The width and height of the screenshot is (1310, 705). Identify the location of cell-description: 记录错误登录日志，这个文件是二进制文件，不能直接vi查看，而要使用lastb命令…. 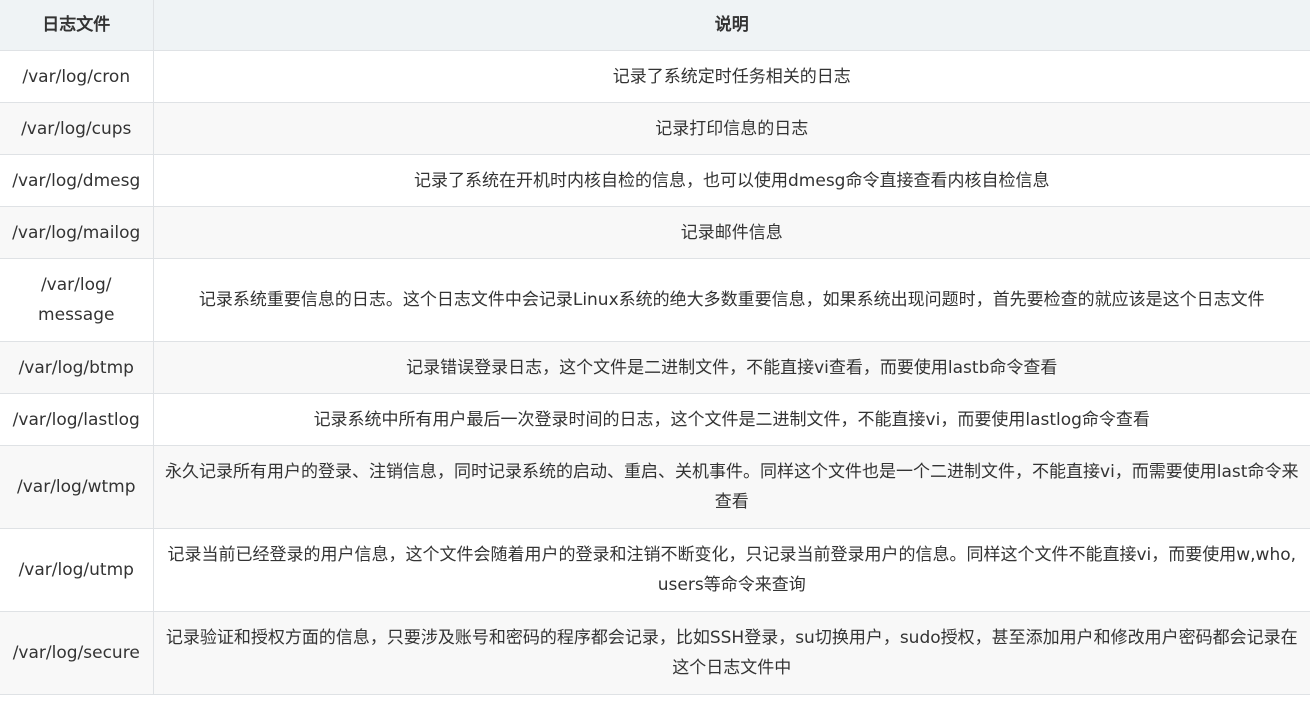
(731, 367).